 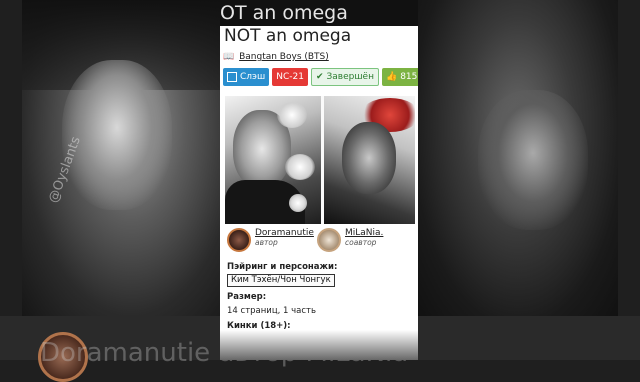 What do you see at coordinates (271, 311) in the screenshot?
I see `size-value: 14 страниц, 1 часть` at bounding box center [271, 311].